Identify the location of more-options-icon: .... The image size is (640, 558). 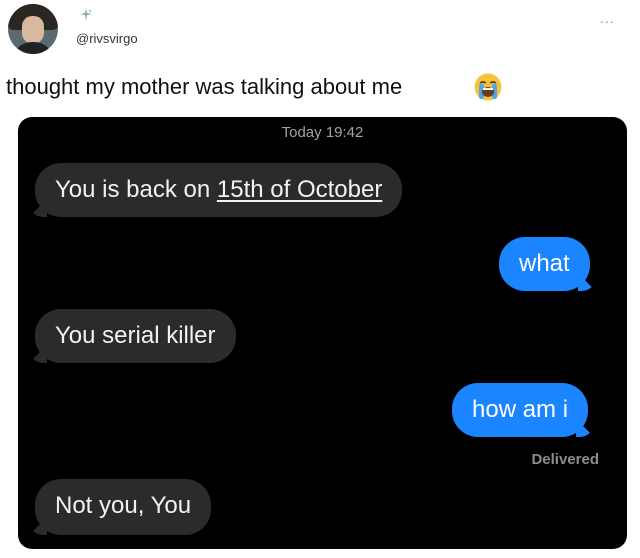
(607, 18).